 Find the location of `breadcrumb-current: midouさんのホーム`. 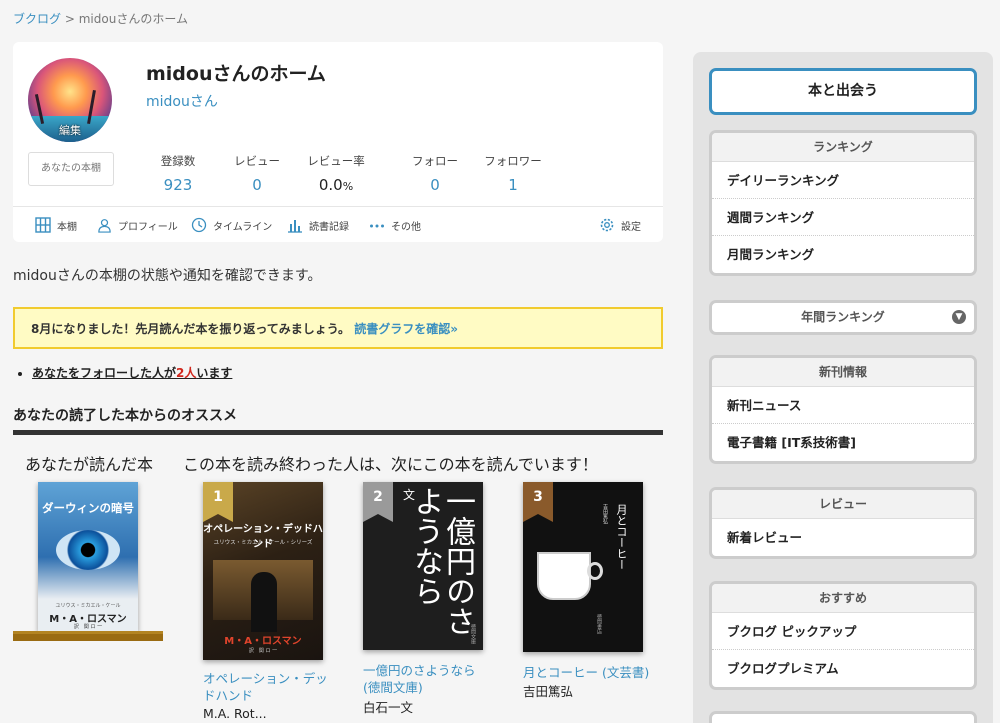

breadcrumb-current: midouさんのホーム is located at coordinates (133, 19).